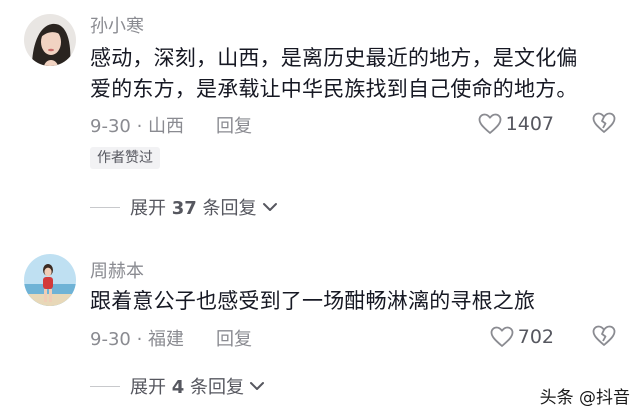 The width and height of the screenshot is (640, 414). I want to click on expand-replies-label: 展开 37 条回复, so click(193, 207).